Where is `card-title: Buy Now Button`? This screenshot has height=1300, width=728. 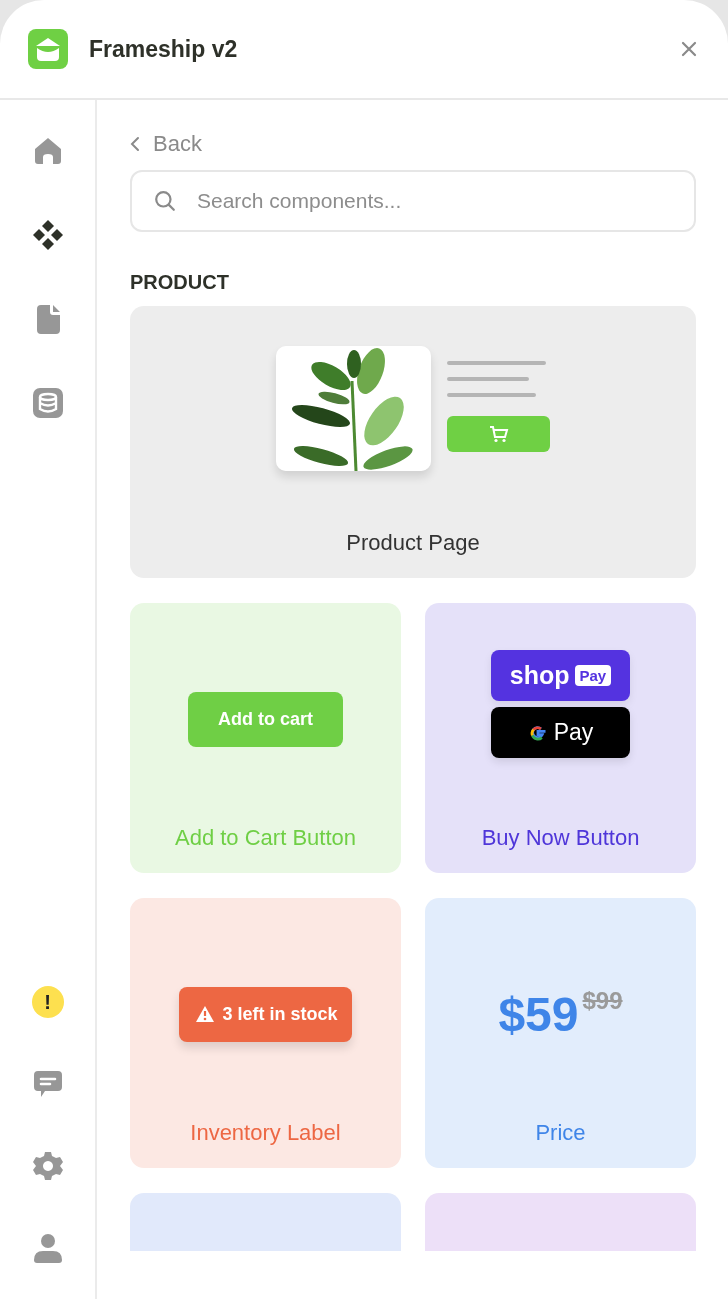
card-title: Buy Now Button is located at coordinates (560, 838).